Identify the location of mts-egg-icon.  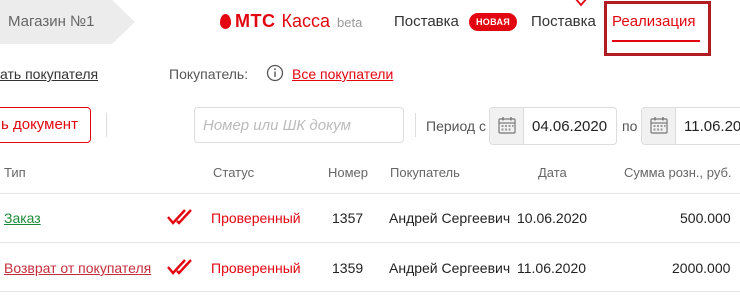
(225, 21).